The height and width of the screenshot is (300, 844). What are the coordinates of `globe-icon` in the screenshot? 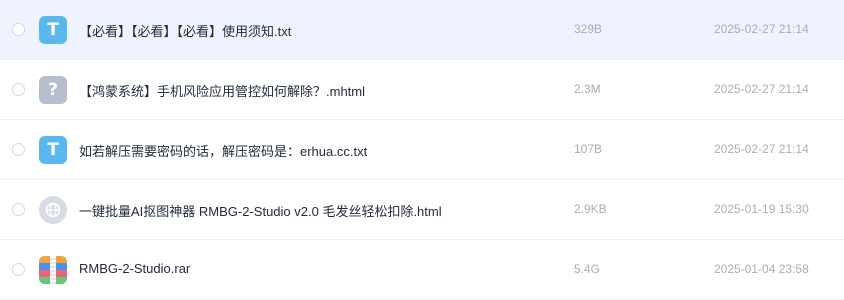 It's located at (53, 210).